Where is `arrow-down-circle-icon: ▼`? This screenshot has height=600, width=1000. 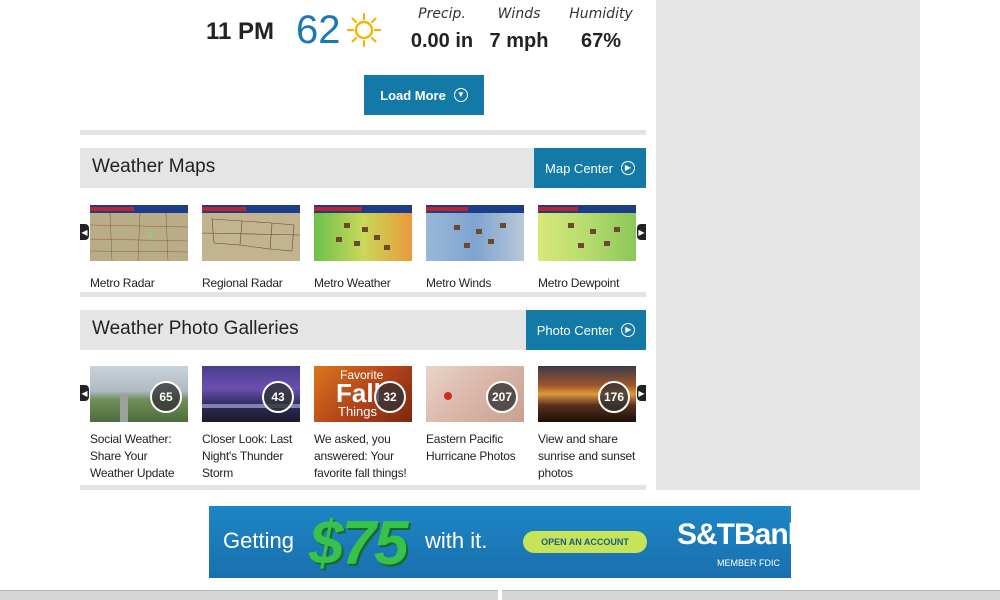 arrow-down-circle-icon: ▼ is located at coordinates (460, 95).